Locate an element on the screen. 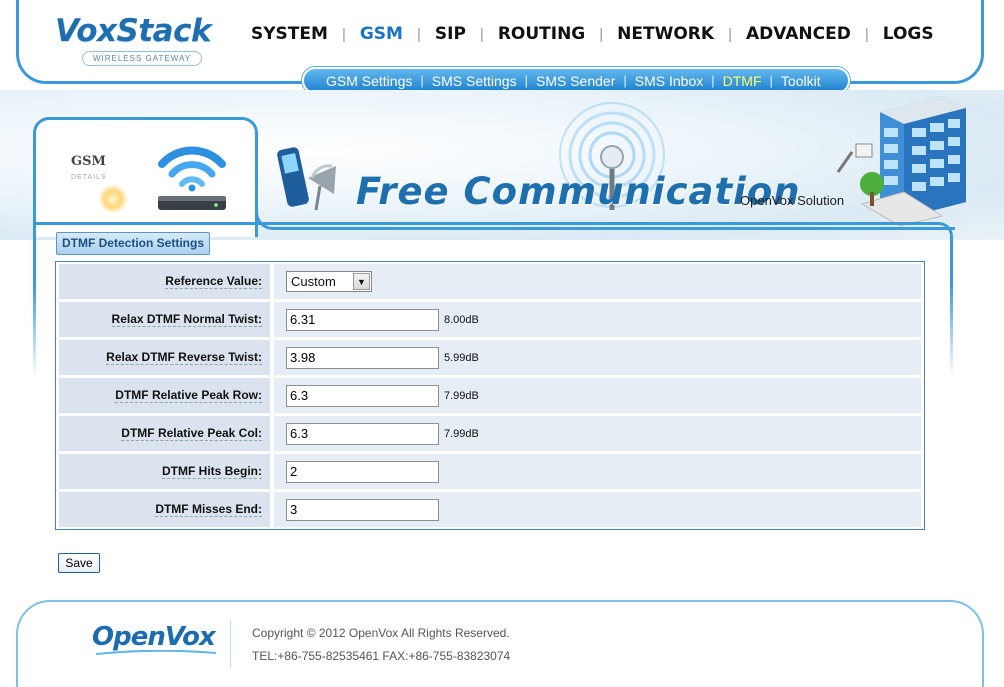 This screenshot has height=687, width=1004. peak-row-input is located at coordinates (362, 395).